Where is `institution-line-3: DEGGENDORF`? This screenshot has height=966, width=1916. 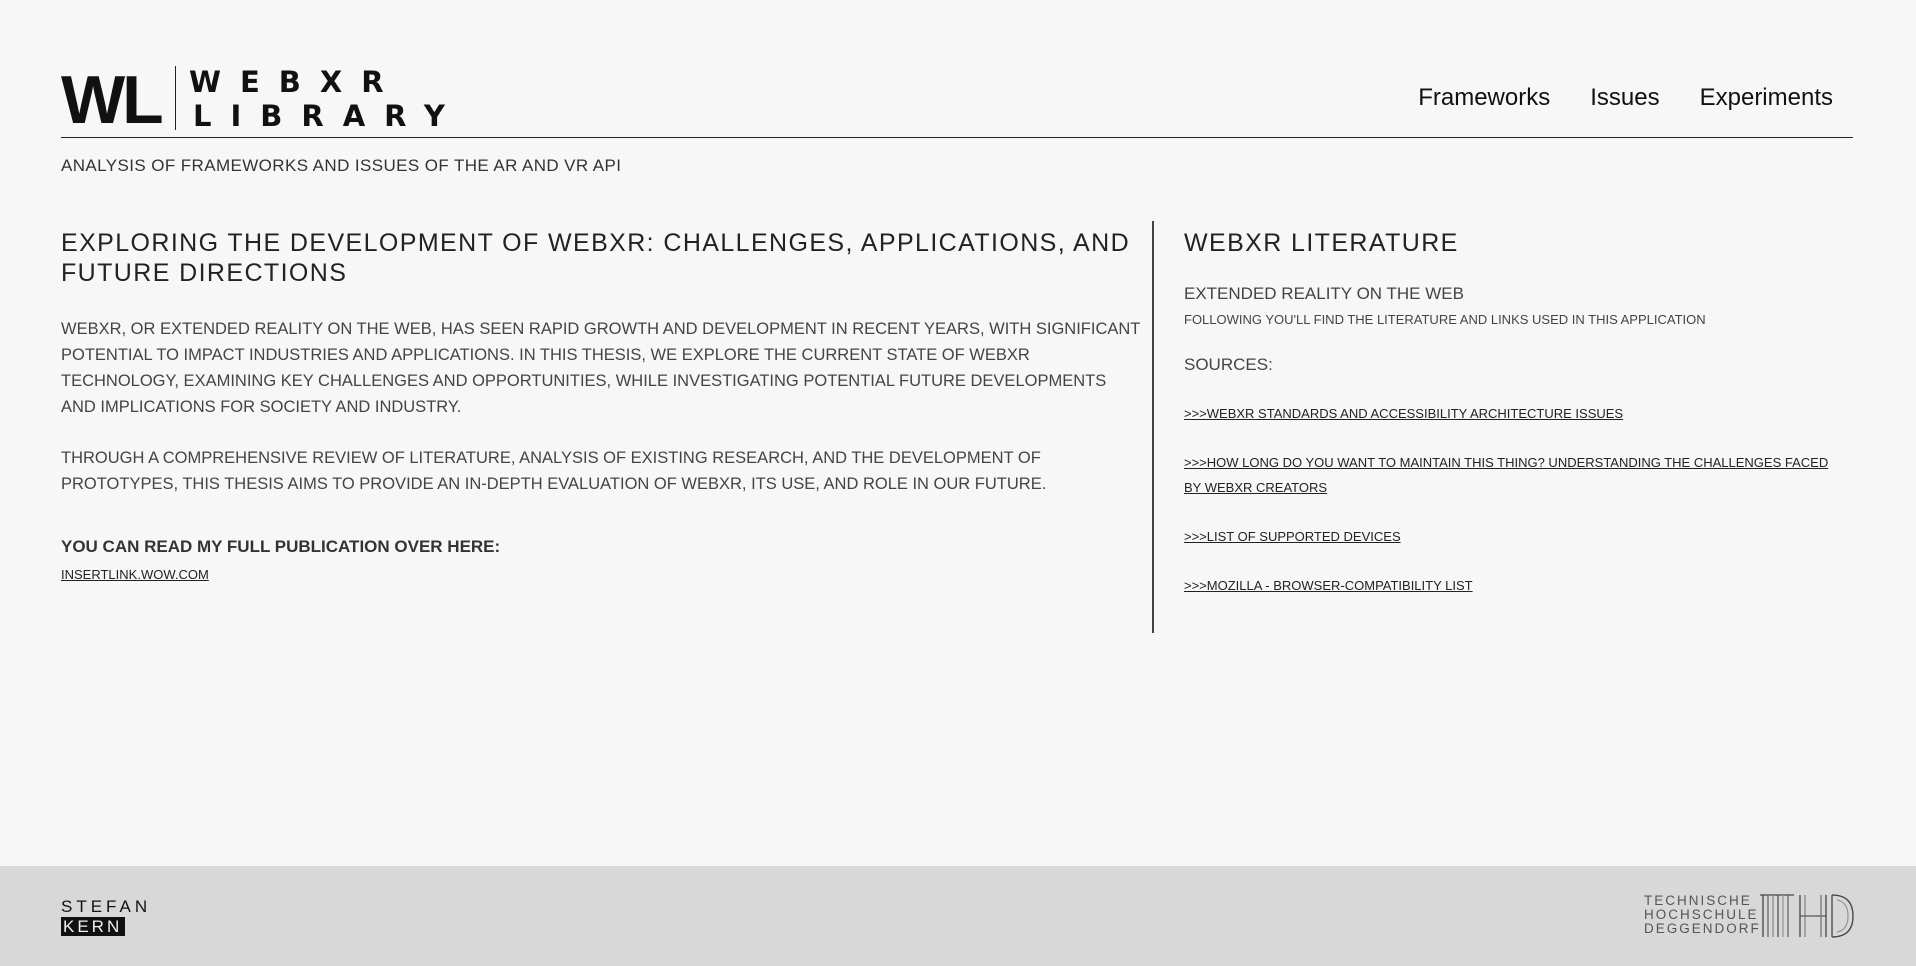 institution-line-3: DEGGENDORF is located at coordinates (1702, 928).